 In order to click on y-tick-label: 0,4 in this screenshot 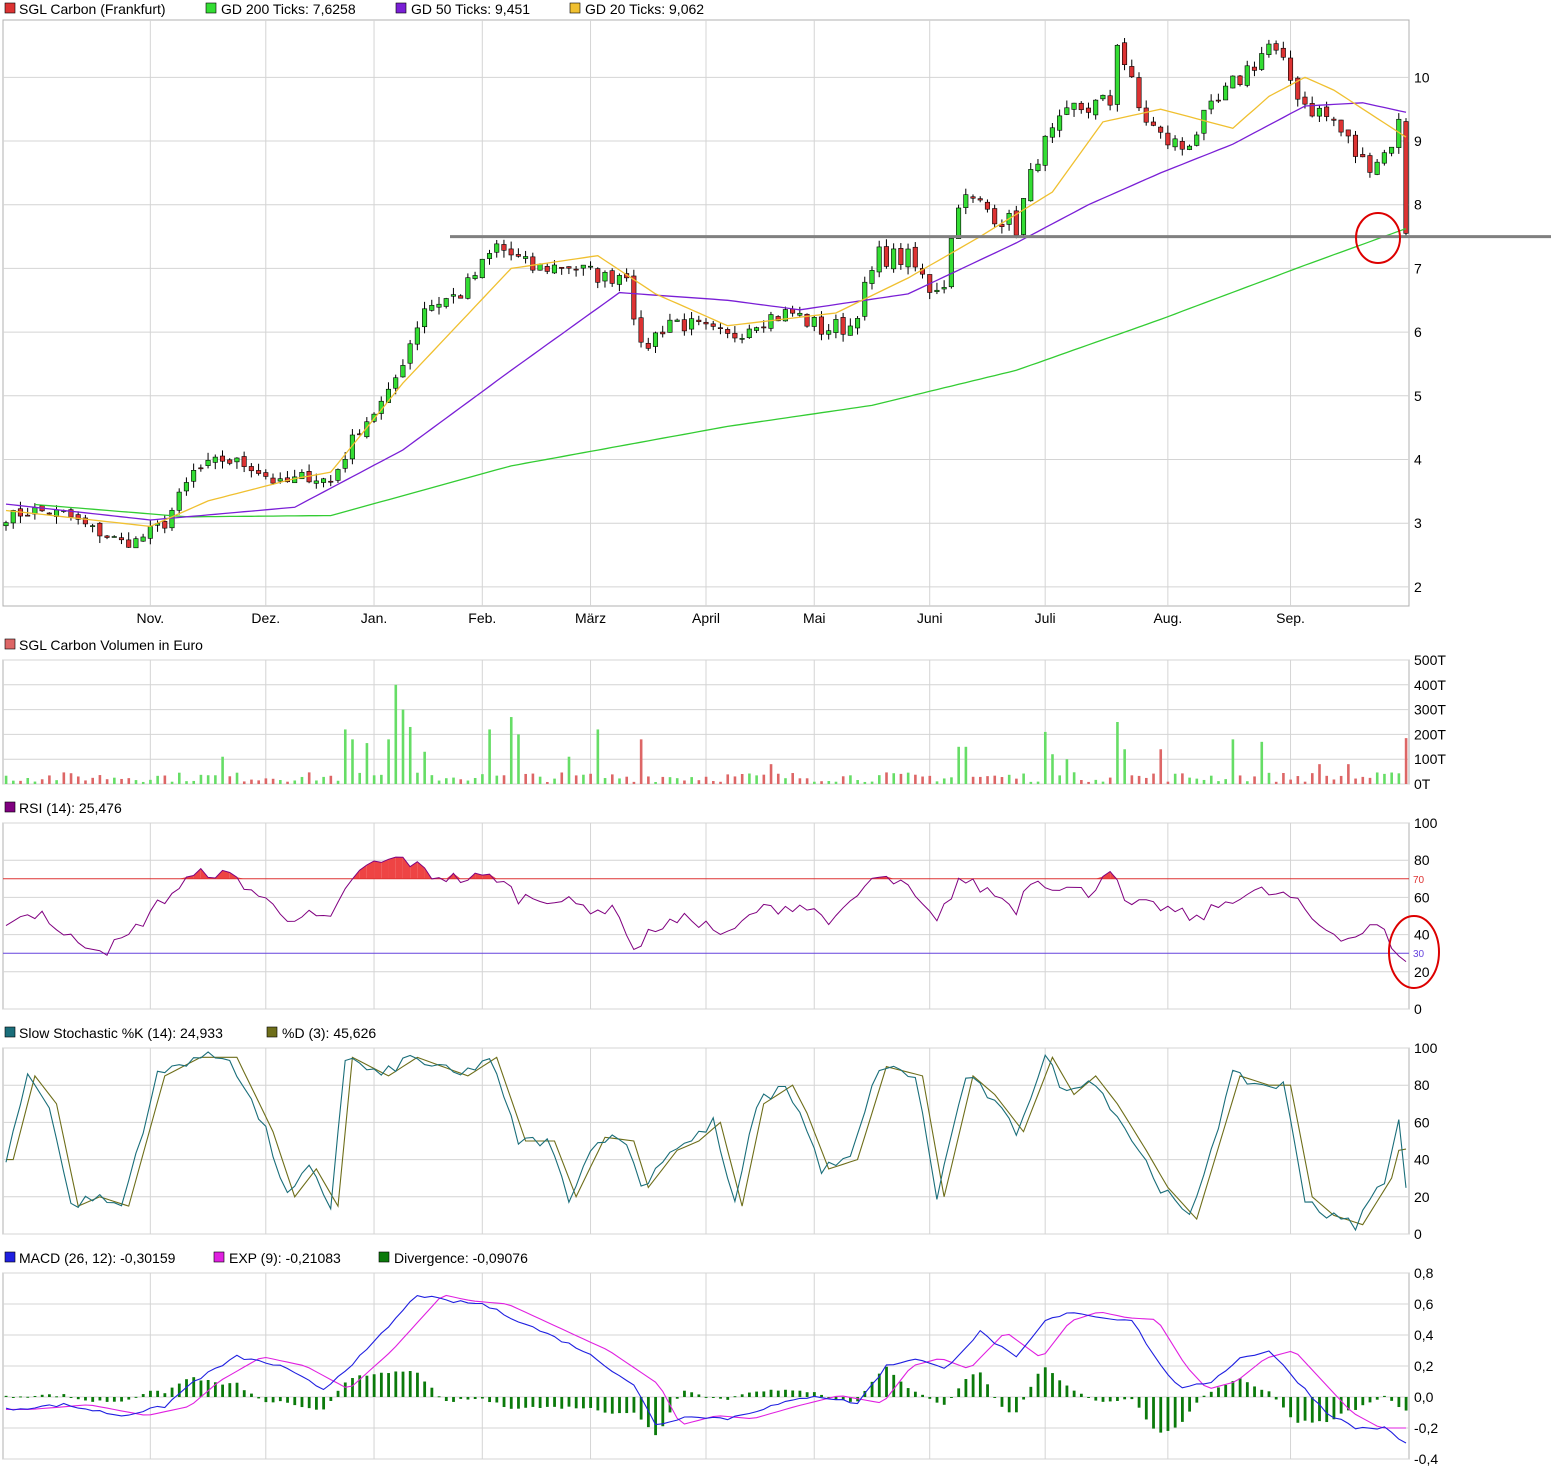, I will do `click(1424, 1335)`.